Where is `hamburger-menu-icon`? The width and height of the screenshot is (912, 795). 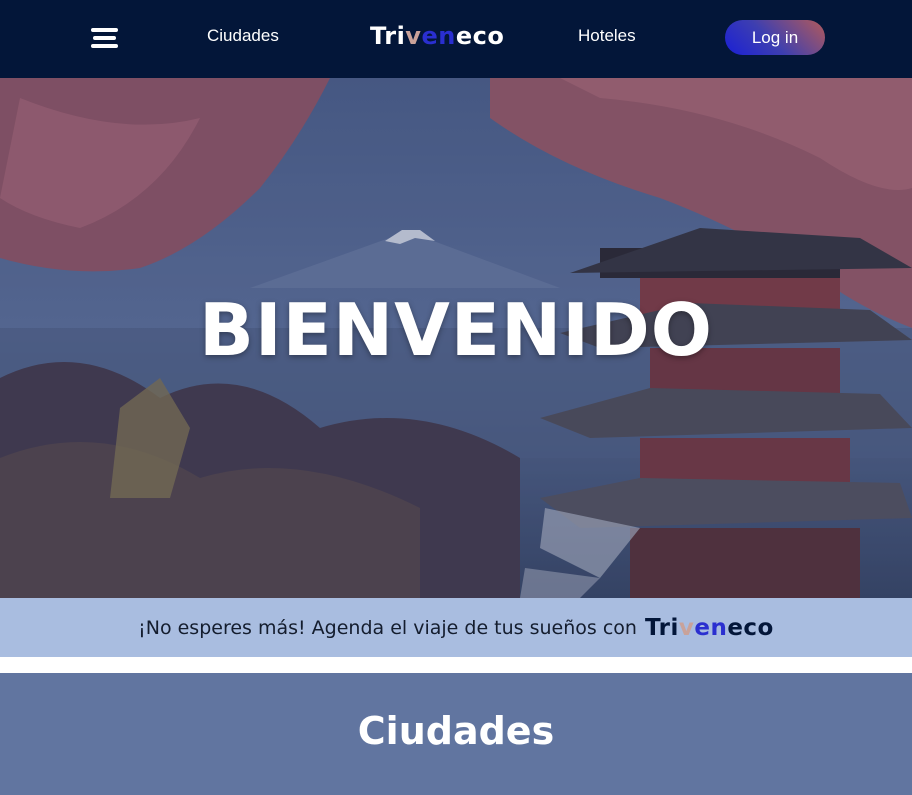 hamburger-menu-icon is located at coordinates (104, 38).